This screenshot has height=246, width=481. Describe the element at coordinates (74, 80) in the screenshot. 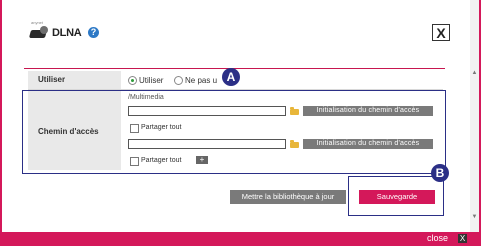

I see `use-label: Utiliser` at that location.